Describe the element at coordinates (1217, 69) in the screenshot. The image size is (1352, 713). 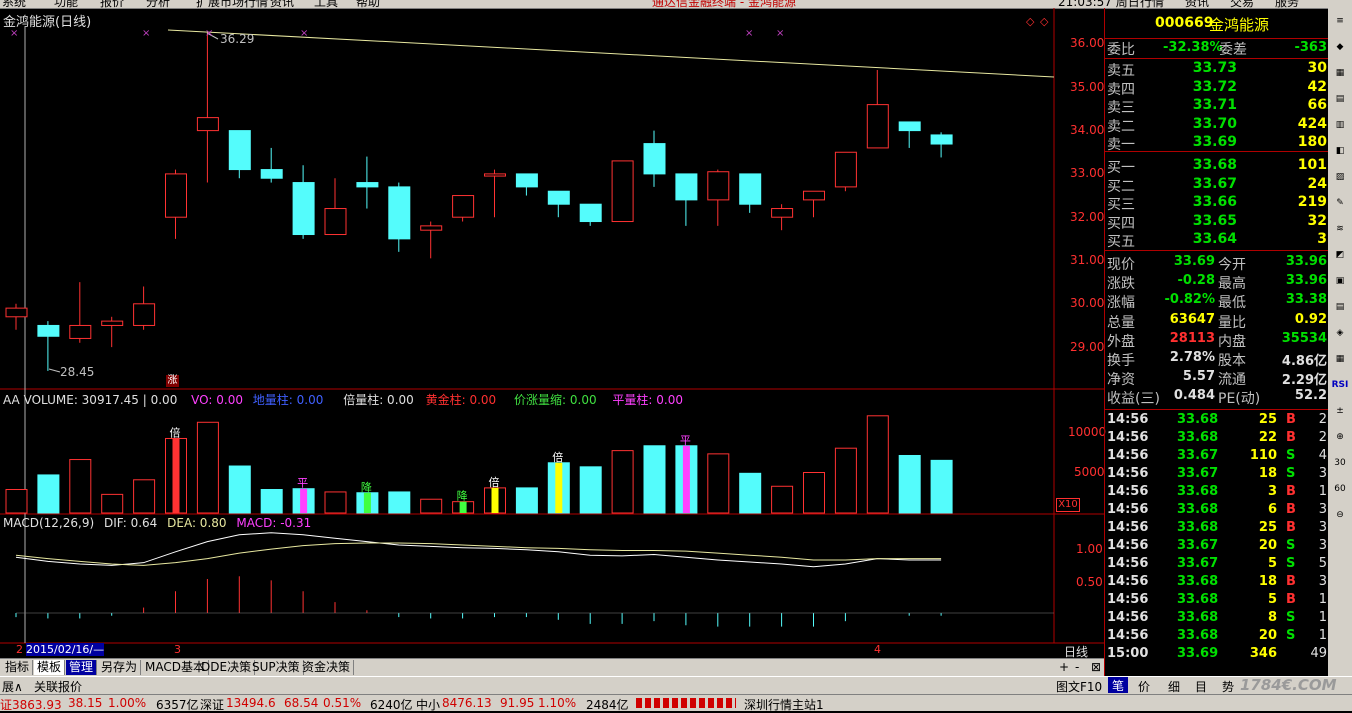
I see `ask-level: 卖五 33.73 30` at that location.